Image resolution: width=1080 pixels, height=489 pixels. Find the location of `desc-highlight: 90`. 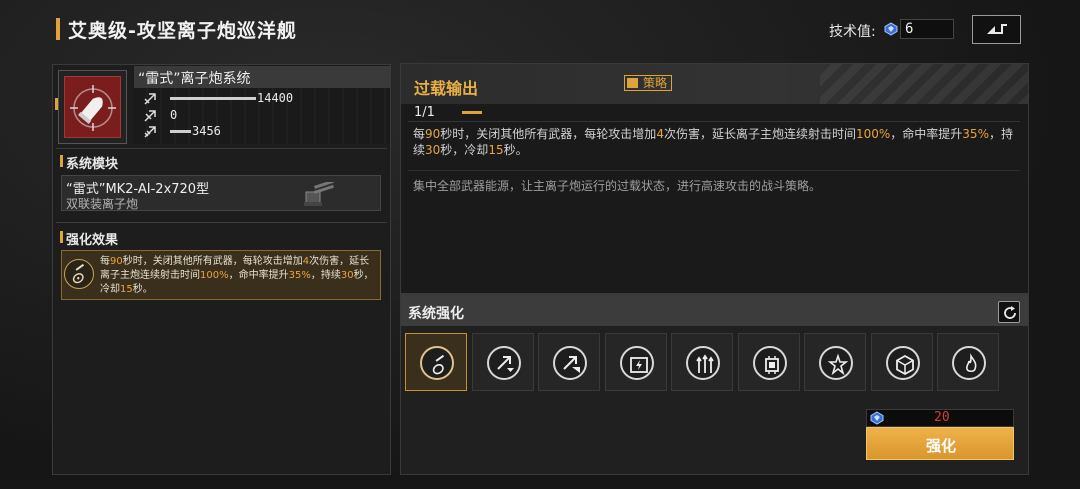

desc-highlight: 90 is located at coordinates (433, 134).